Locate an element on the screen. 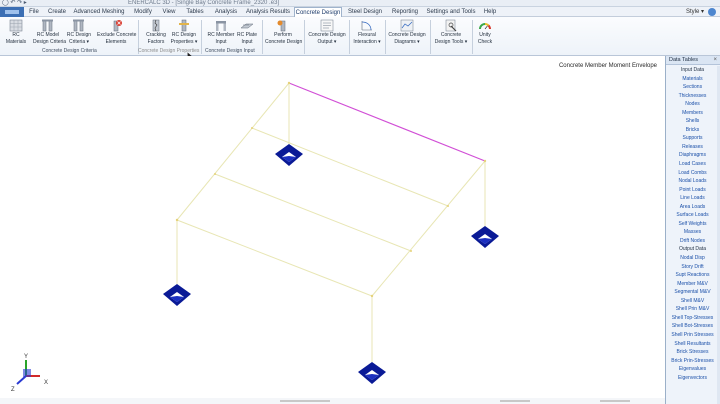 This screenshot has height=404, width=720. data-table-item-thicknesses: Thicknesses is located at coordinates (692, 96).